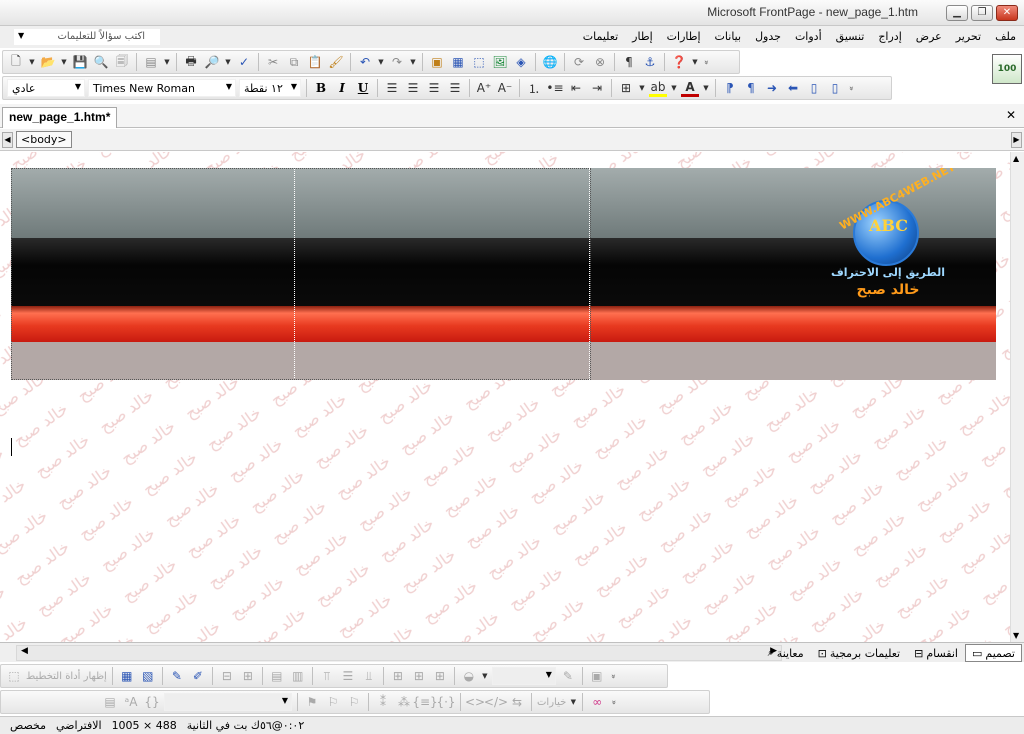  I want to click on decrease-indent-icon: ⇤, so click(576, 88).